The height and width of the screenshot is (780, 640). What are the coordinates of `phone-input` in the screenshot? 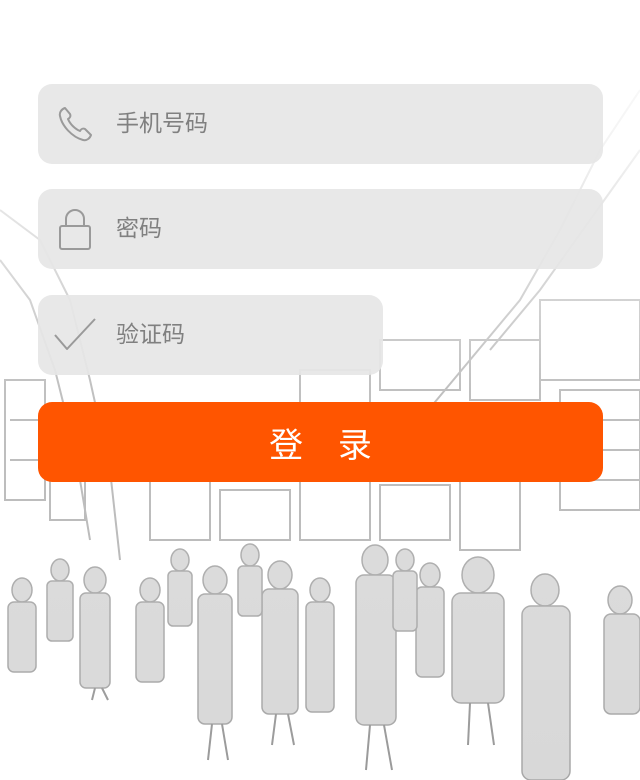 It's located at (316, 124).